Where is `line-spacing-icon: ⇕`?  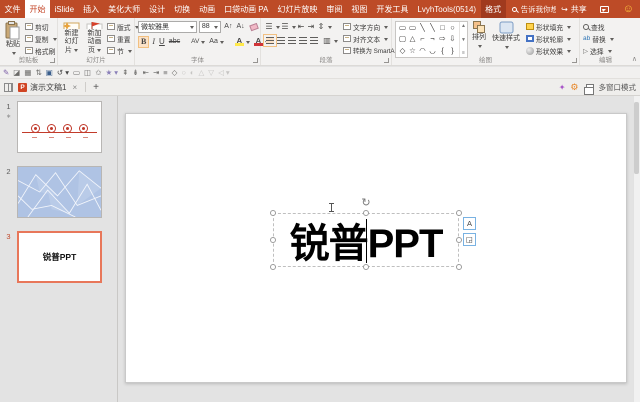
line-spacing-icon: ⇕ is located at coordinates (321, 26).